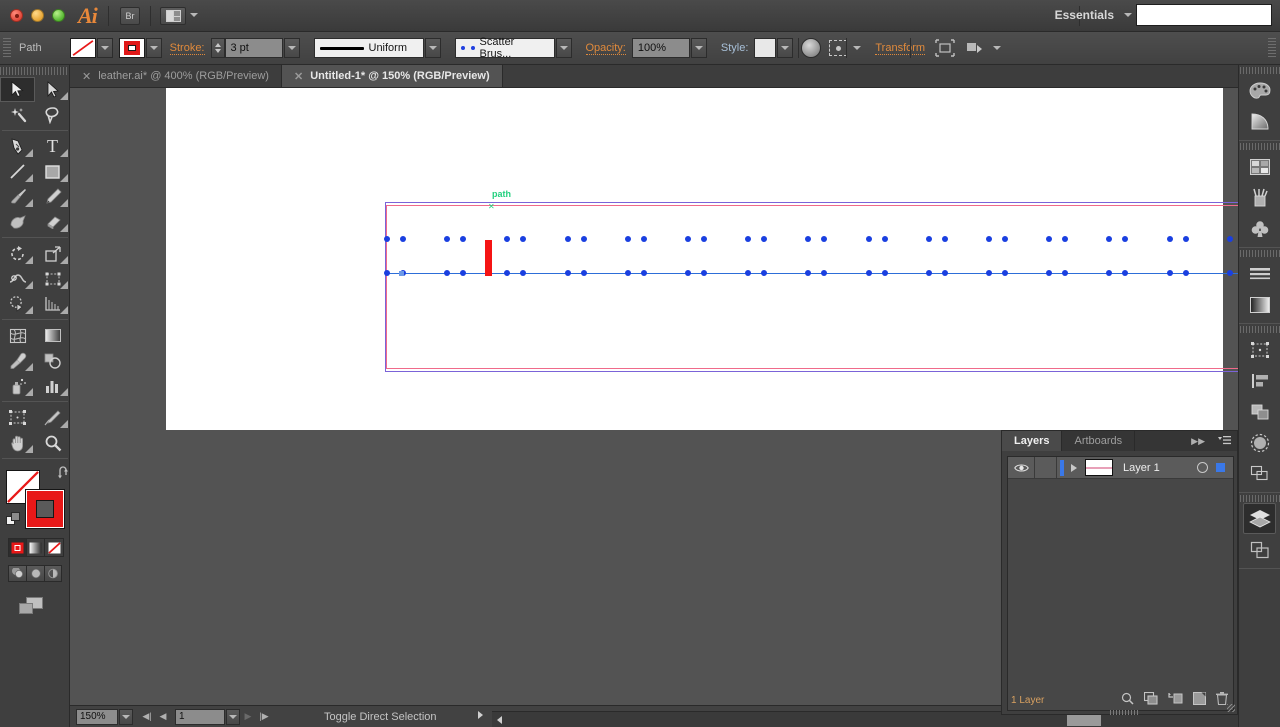 The width and height of the screenshot is (1280, 727). I want to click on stroke-profile-combo: Uniform, so click(368, 48).